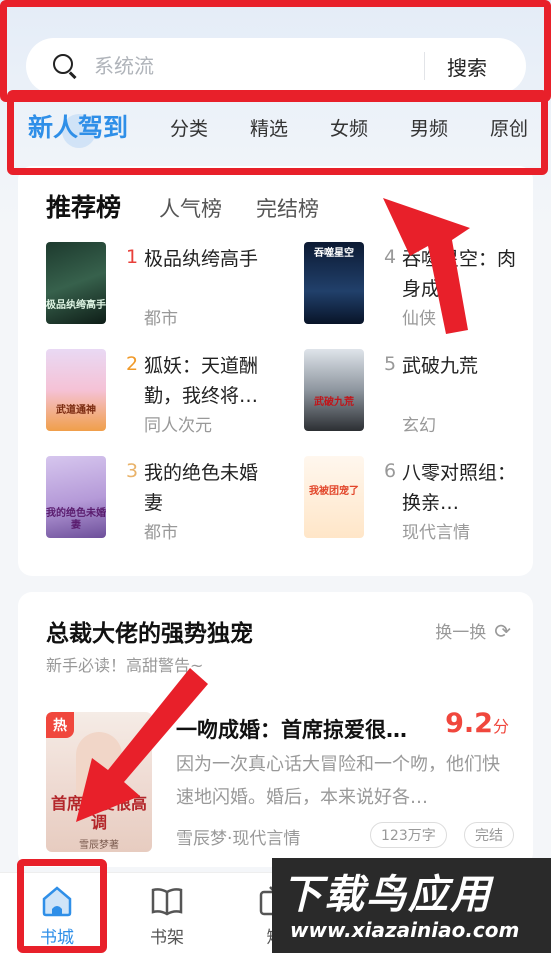  What do you see at coordinates (142, 745) in the screenshot?
I see `annotation-arrow-down` at bounding box center [142, 745].